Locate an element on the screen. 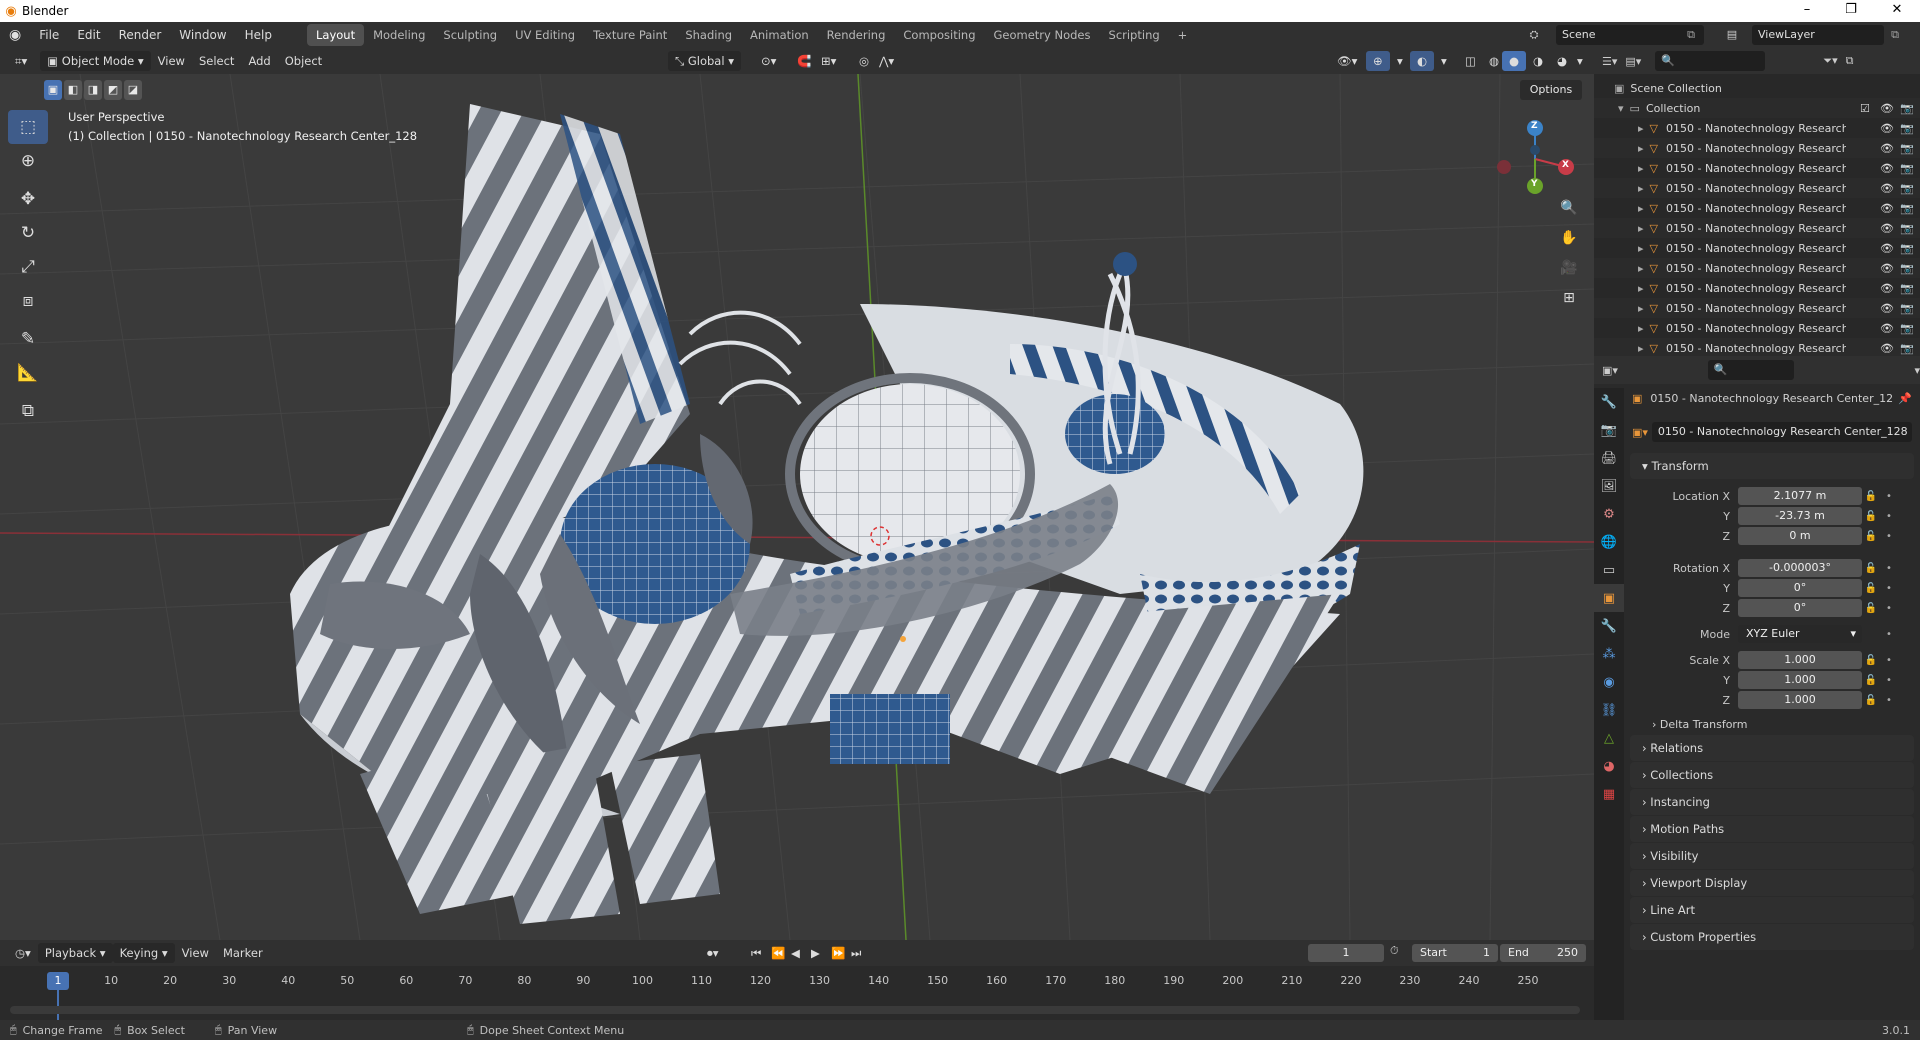 Image resolution: width=1920 pixels, height=1040 pixels. menu-render: Render is located at coordinates (140, 35).